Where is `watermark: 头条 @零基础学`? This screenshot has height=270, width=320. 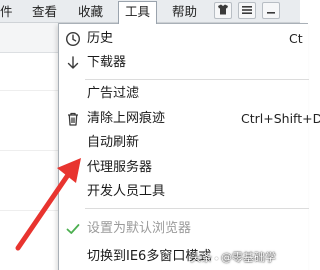 watermark: 头条 @零基础学 is located at coordinates (233, 258).